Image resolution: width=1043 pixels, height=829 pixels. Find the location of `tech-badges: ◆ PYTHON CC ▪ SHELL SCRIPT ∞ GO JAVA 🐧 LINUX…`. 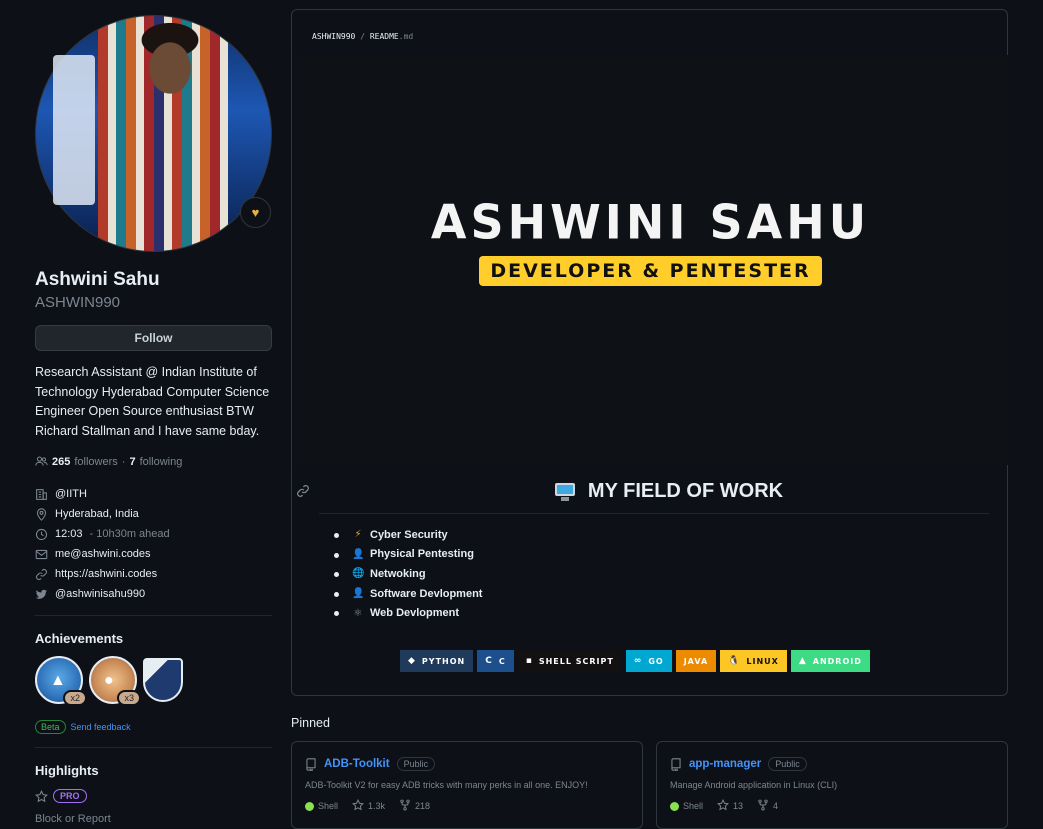

tech-badges: ◆ PYTHON CC ▪ SHELL SCRIPT ∞ GO JAVA 🐧 LINUX… is located at coordinates (635, 661).